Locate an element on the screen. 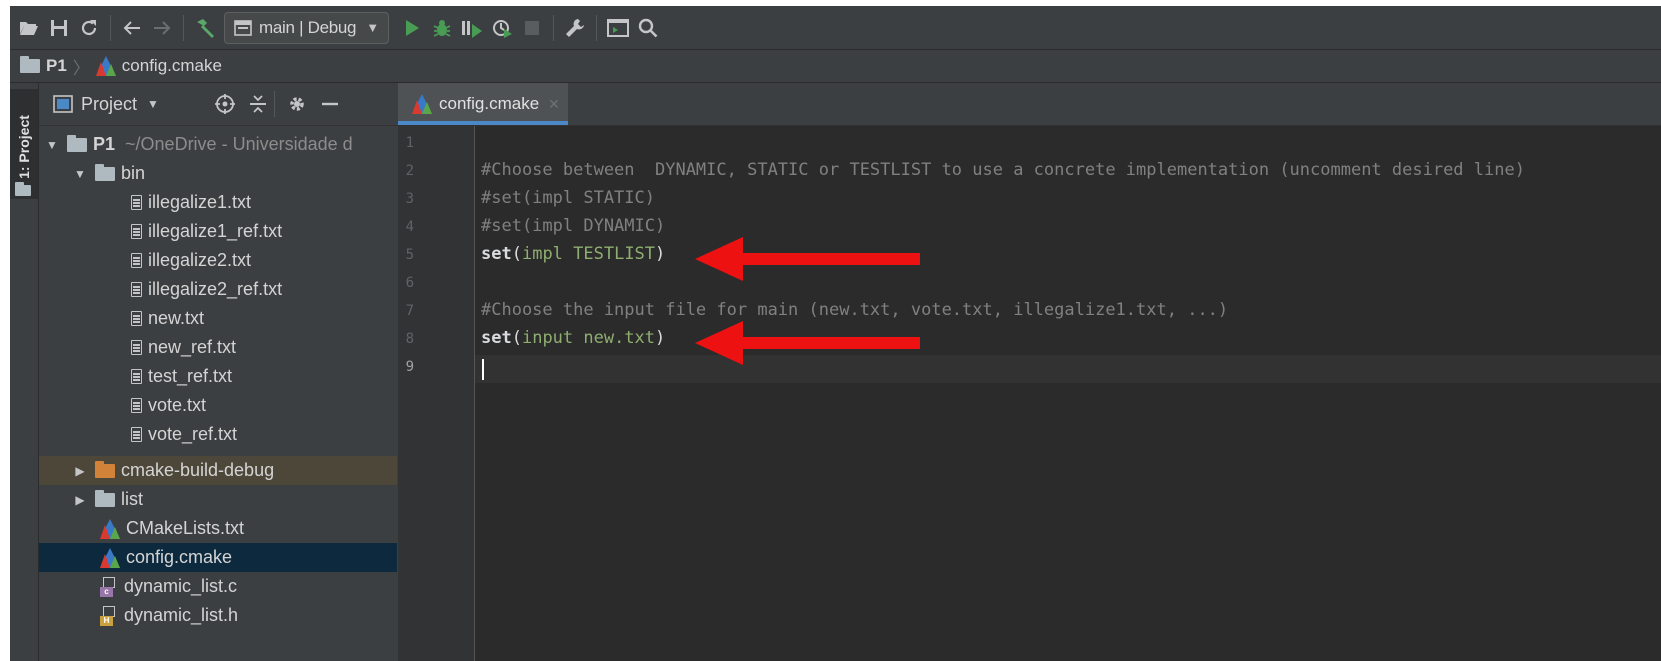 Image resolution: width=1661 pixels, height=661 pixels. arguments: impl TESTLIST is located at coordinates (588, 254).